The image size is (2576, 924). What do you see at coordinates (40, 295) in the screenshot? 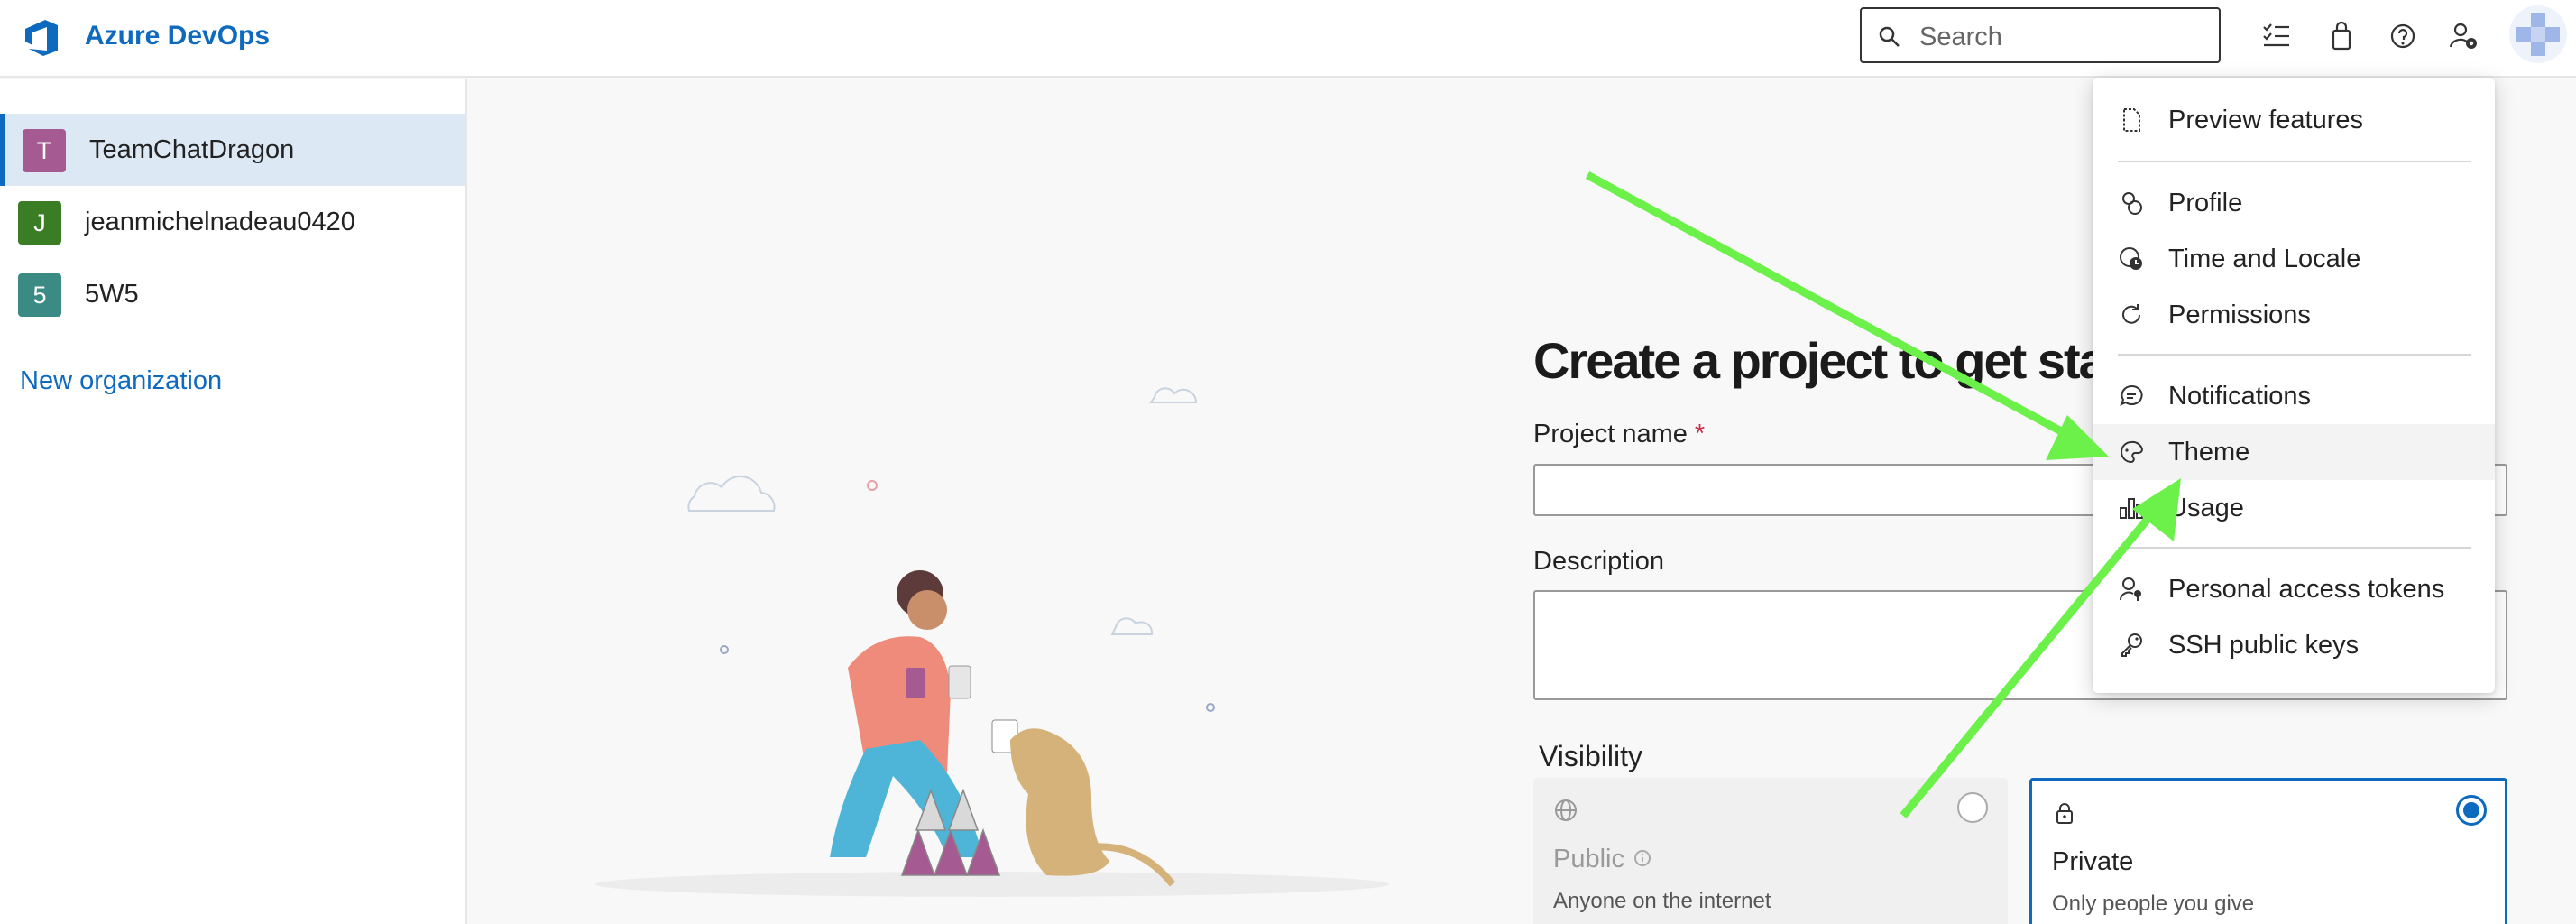
I see `org-badge: 5` at bounding box center [40, 295].